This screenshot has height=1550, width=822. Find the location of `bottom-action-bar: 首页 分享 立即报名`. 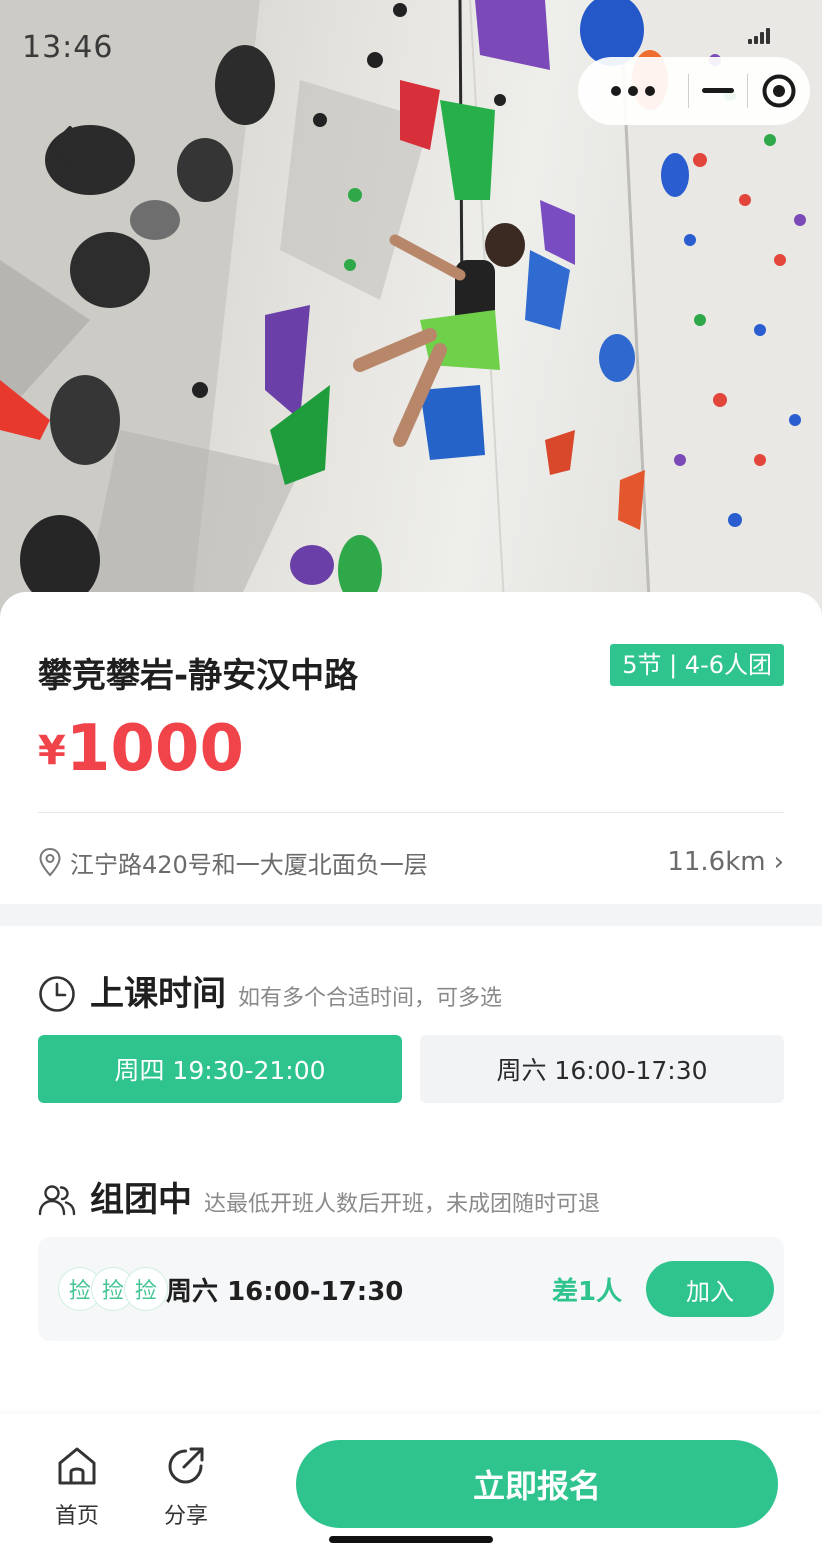

bottom-action-bar: 首页 分享 立即报名 is located at coordinates (411, 1482).